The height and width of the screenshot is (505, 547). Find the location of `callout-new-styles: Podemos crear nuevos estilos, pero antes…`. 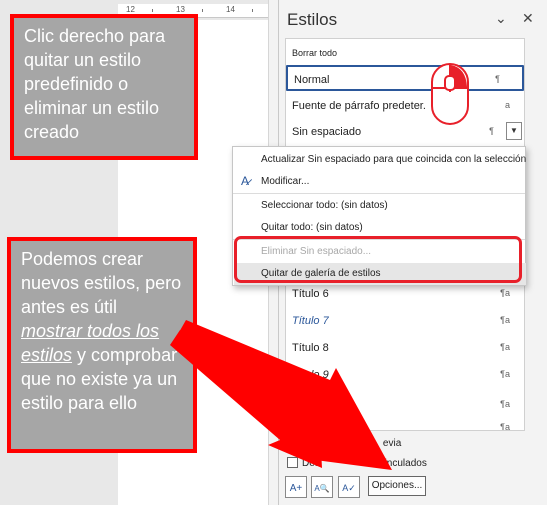

callout-new-styles: Podemos crear nuevos estilos, pero antes… is located at coordinates (102, 345).